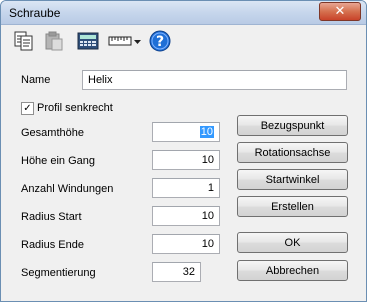  Describe the element at coordinates (176, 272) in the screenshot. I see `segmentation-input: 32` at that location.